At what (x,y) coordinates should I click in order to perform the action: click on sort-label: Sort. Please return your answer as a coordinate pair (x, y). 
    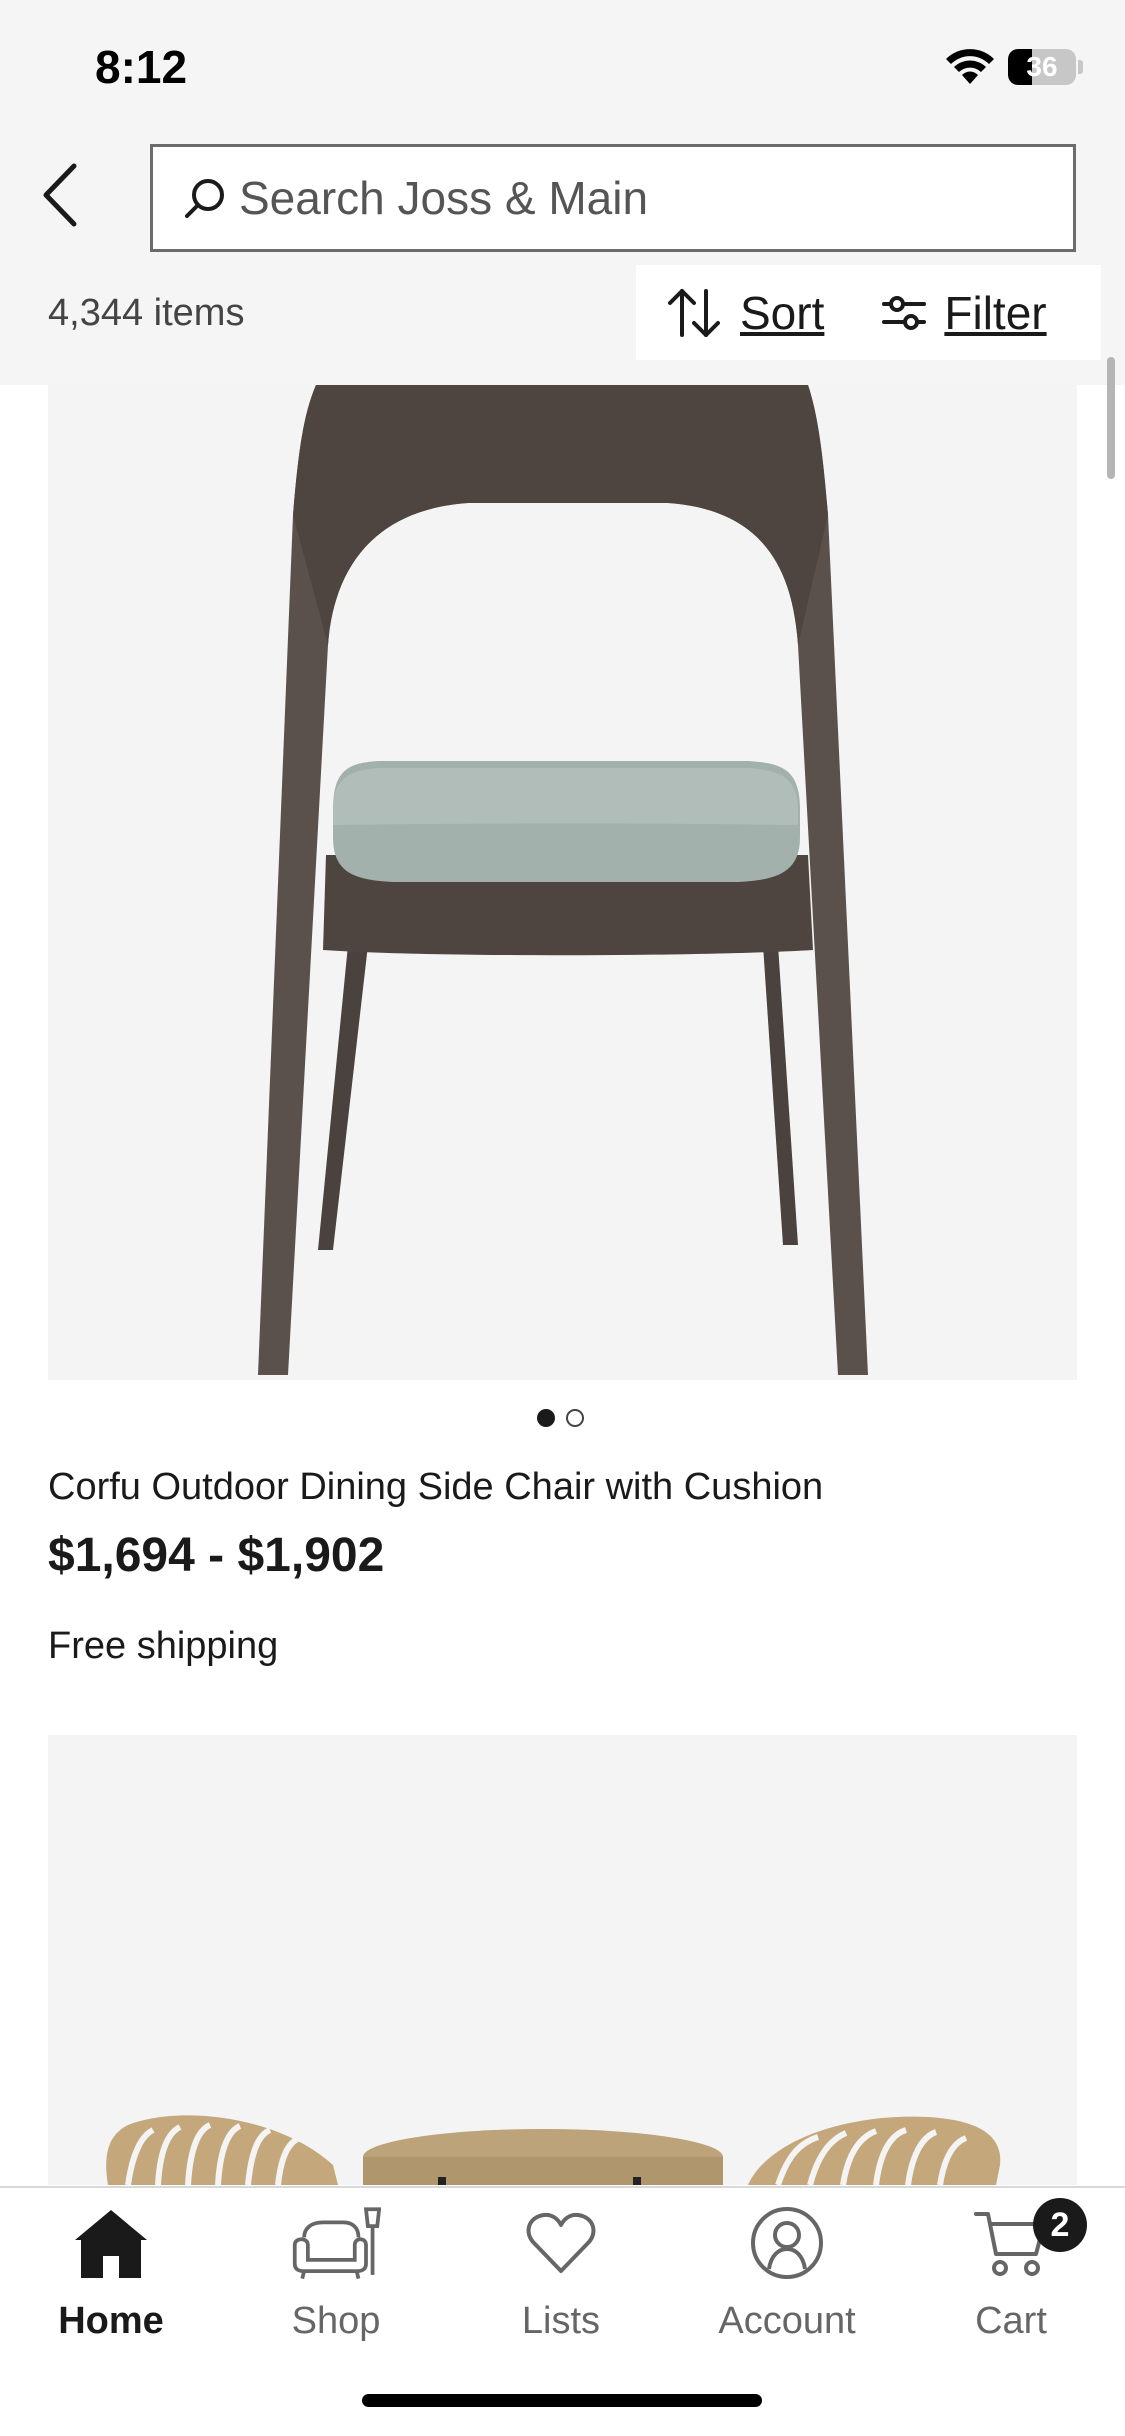
    Looking at the image, I should click on (782, 312).